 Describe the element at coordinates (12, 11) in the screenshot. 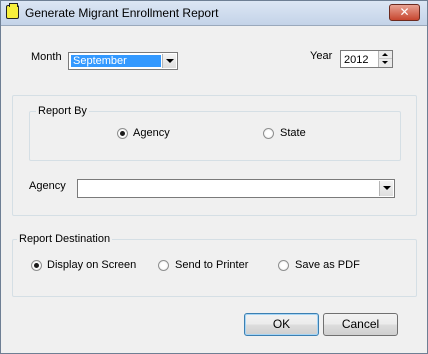

I see `app-icon` at that location.